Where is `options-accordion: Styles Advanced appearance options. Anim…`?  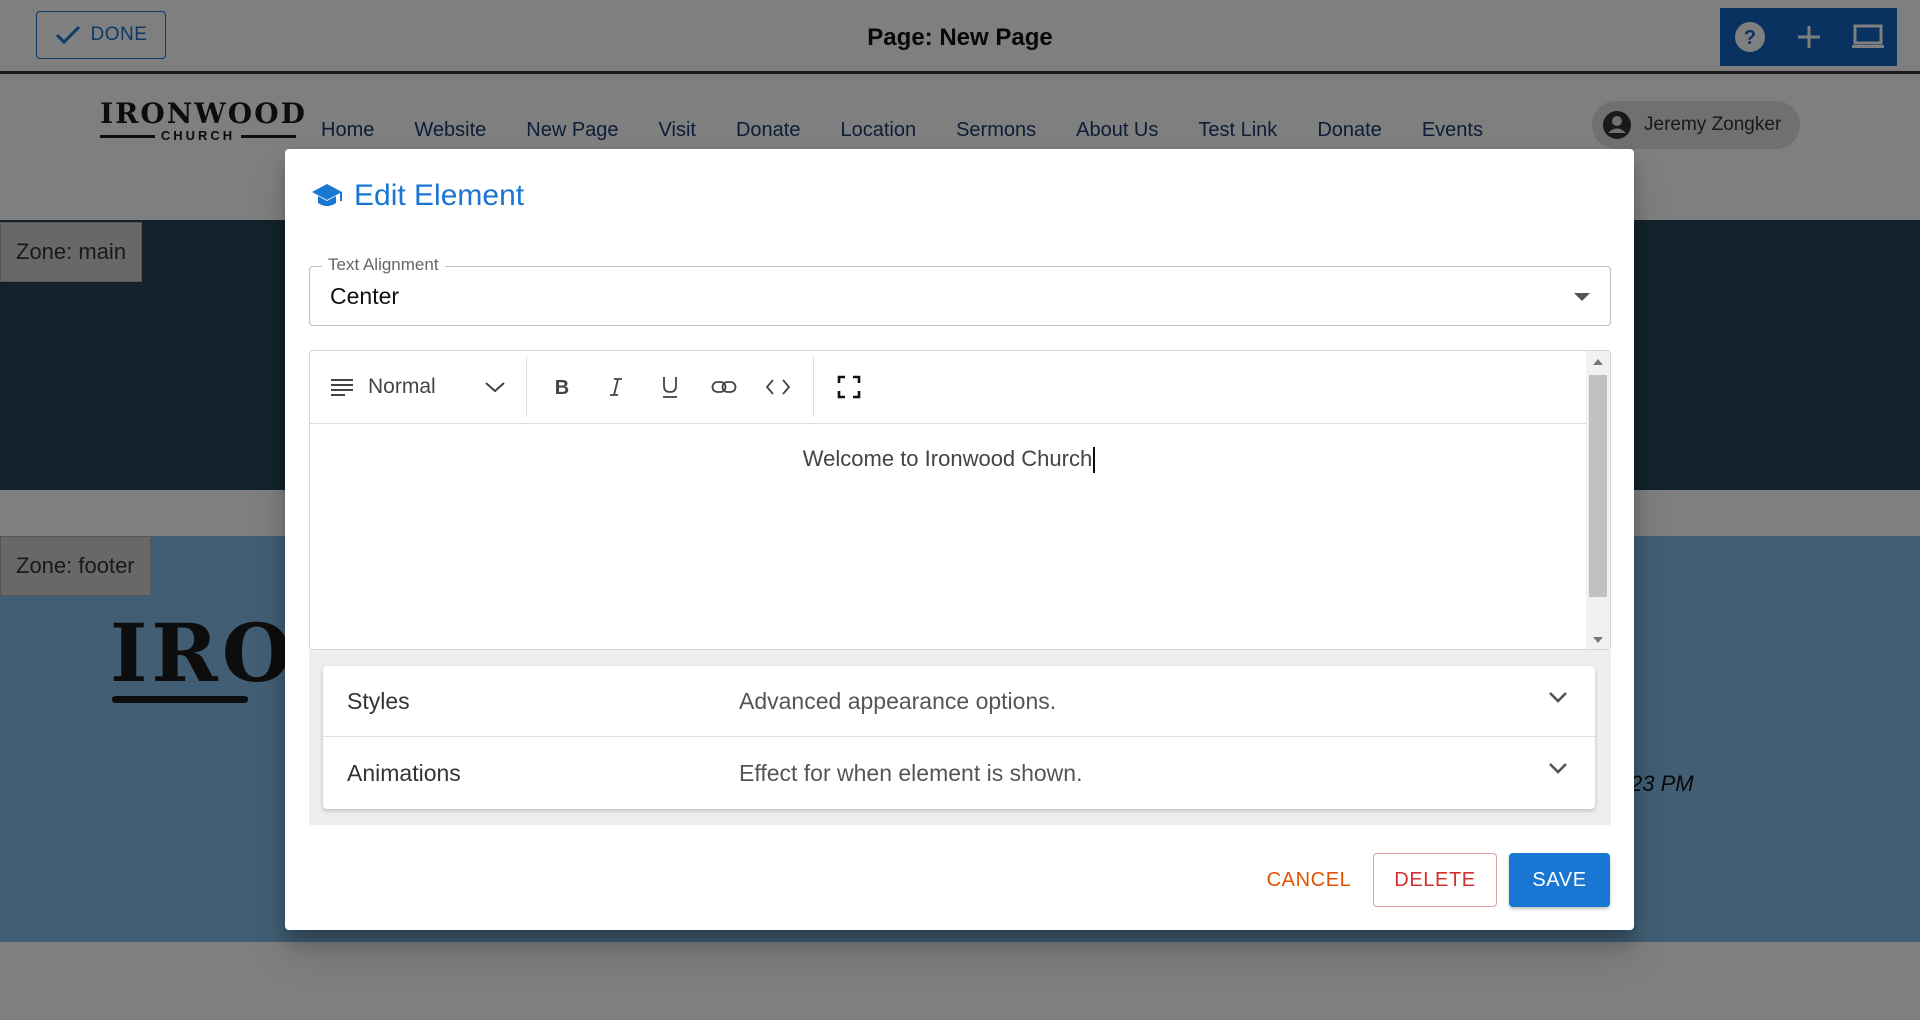
options-accordion: Styles Advanced appearance options. Anim… is located at coordinates (959, 737).